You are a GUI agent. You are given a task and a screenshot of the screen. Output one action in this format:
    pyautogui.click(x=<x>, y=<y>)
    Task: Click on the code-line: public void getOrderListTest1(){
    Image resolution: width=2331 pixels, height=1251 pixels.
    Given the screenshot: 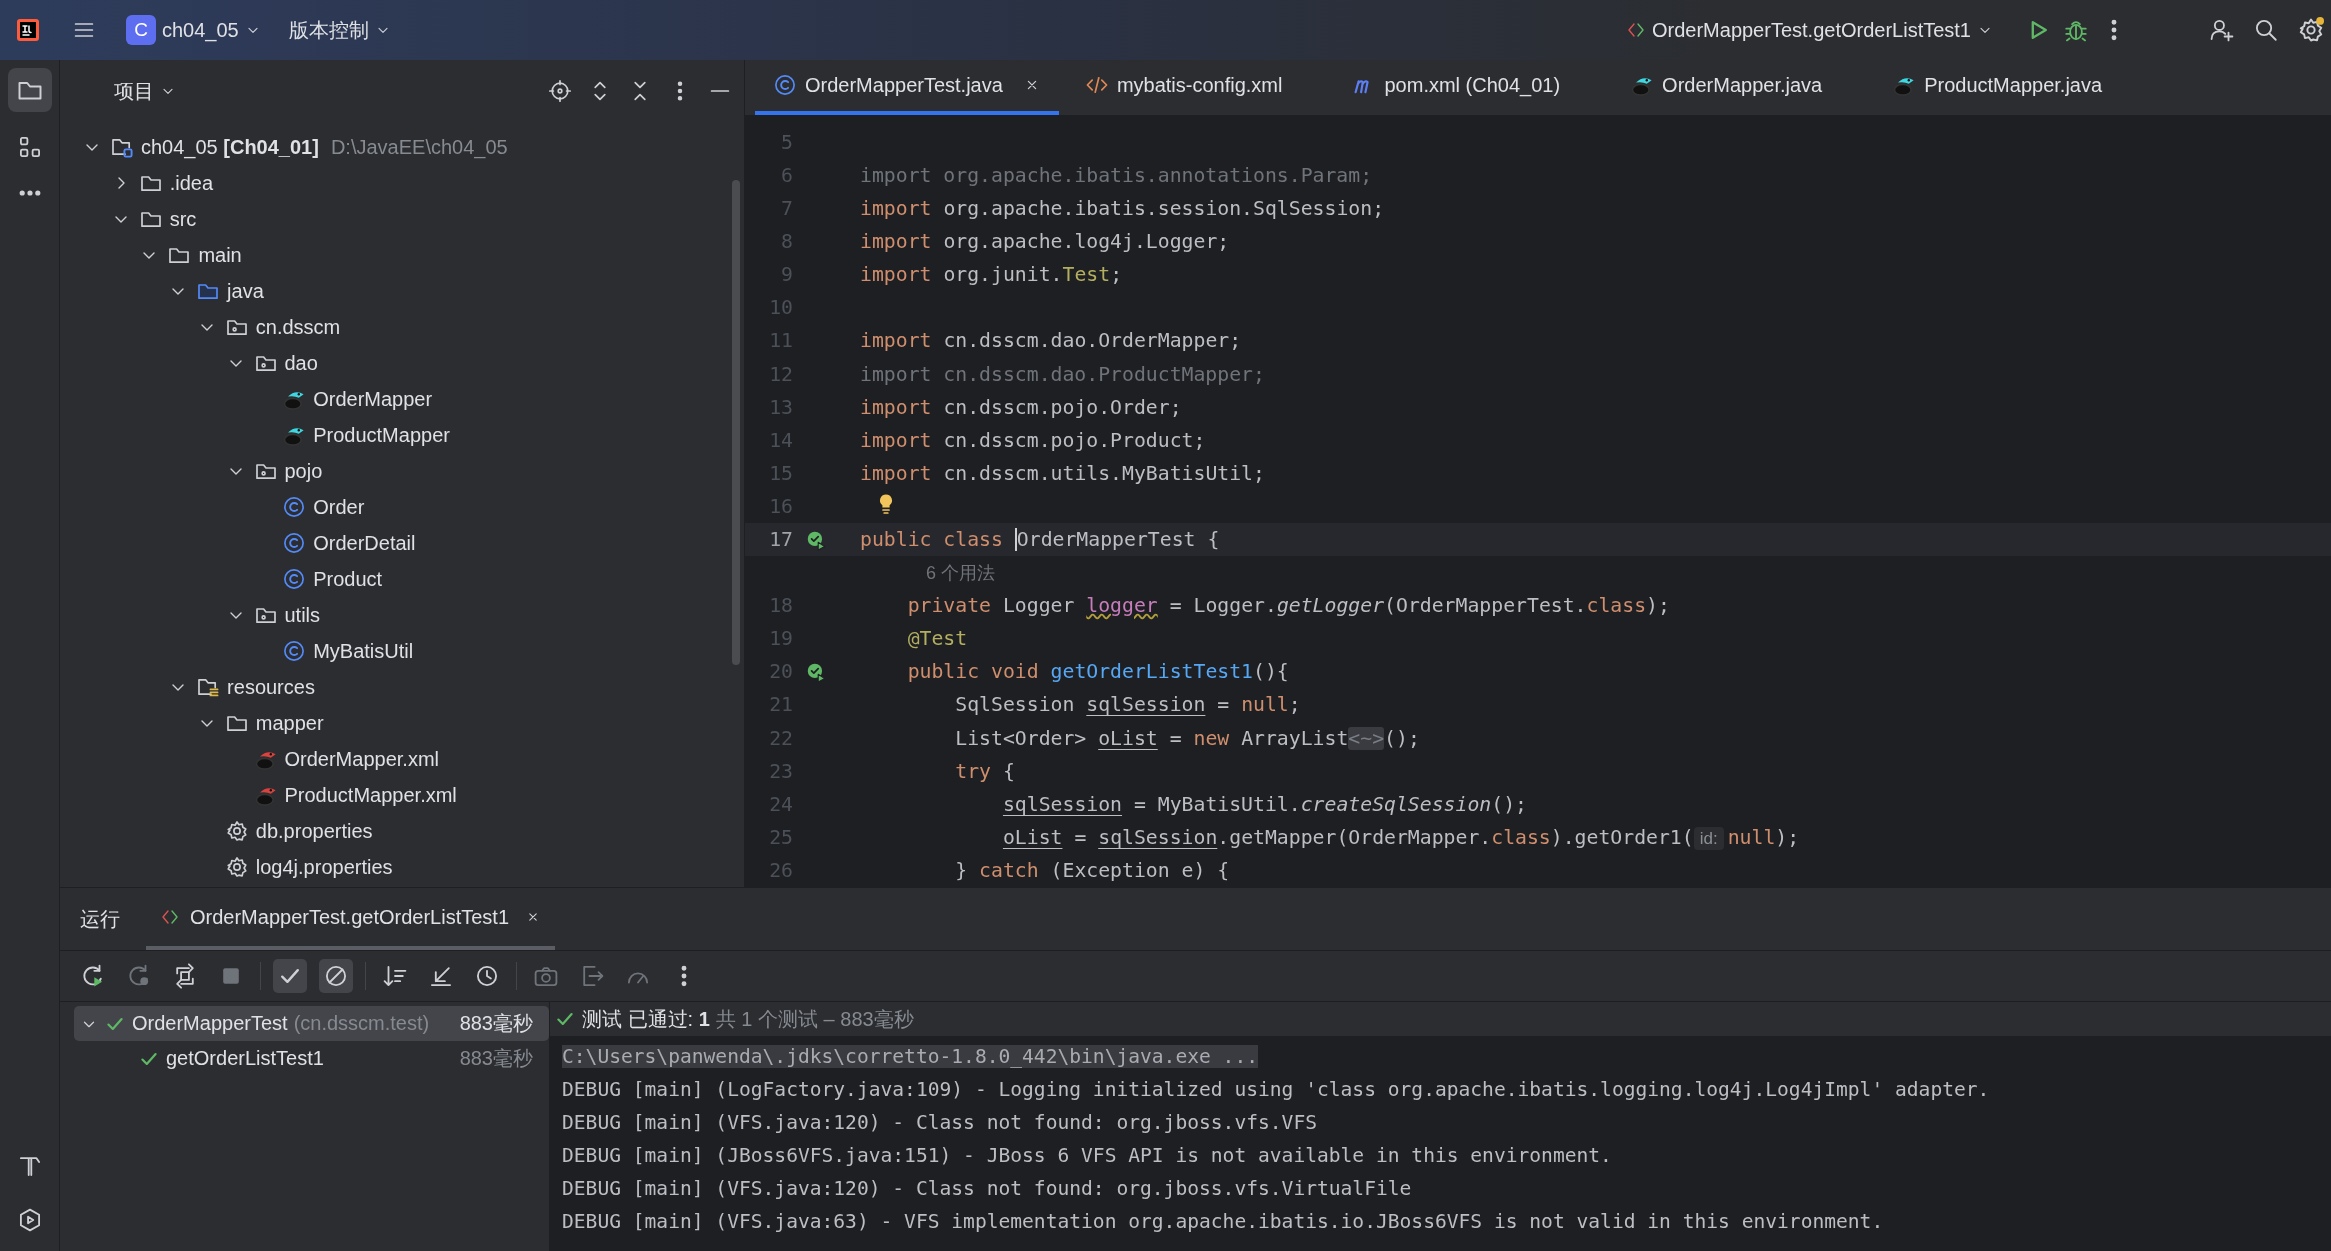 What is the action you would take?
    pyautogui.click(x=1097, y=672)
    